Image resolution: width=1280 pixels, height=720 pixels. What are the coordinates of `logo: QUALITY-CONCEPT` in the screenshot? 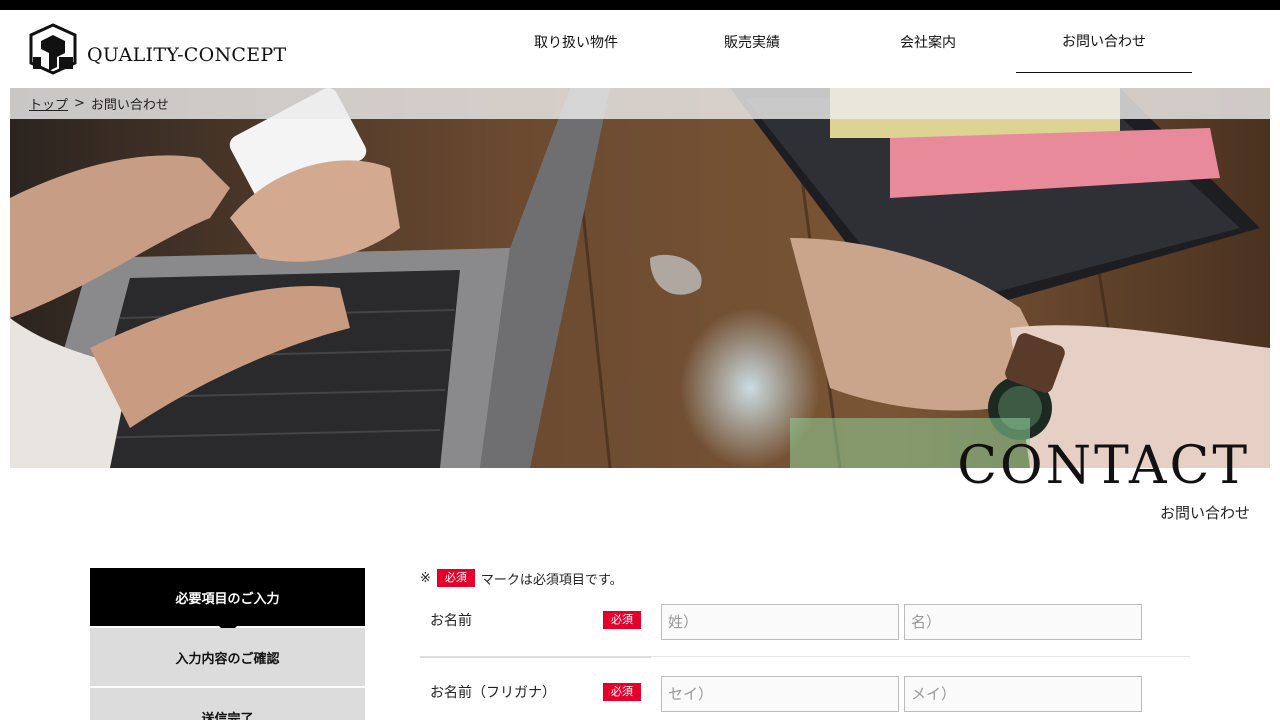 It's located at (158, 49).